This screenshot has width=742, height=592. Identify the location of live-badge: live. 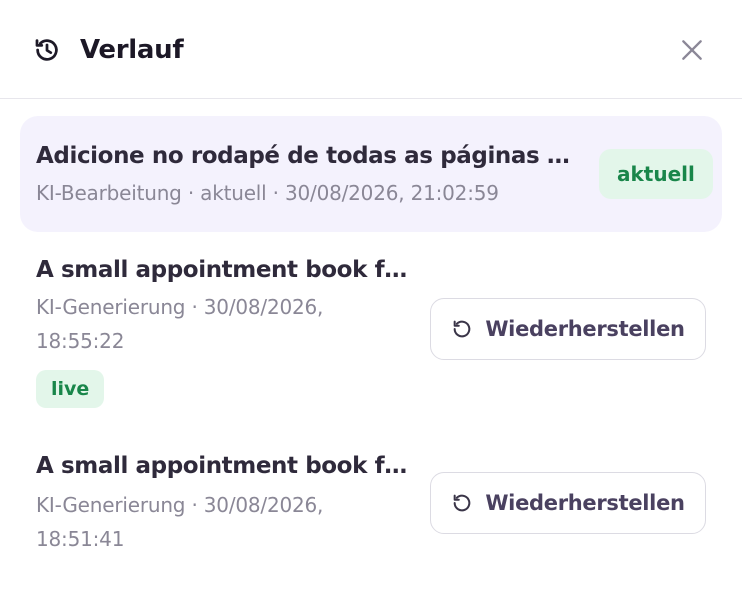
(70, 389).